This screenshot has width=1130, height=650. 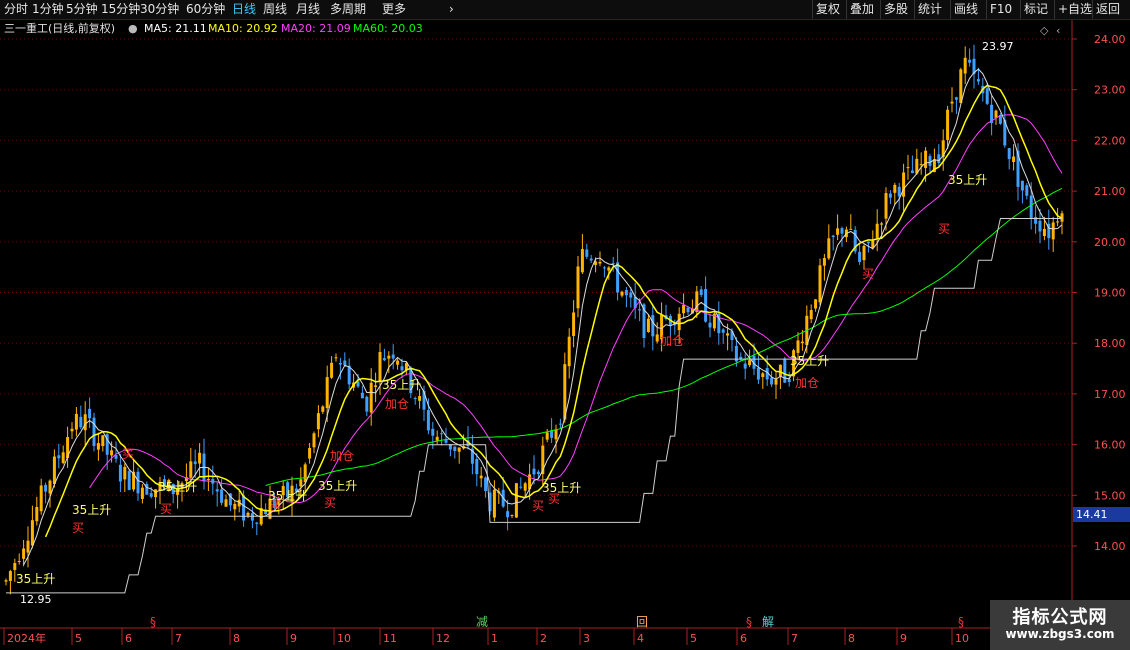 I want to click on toolbar-button-1: 叠加, so click(x=861, y=9).